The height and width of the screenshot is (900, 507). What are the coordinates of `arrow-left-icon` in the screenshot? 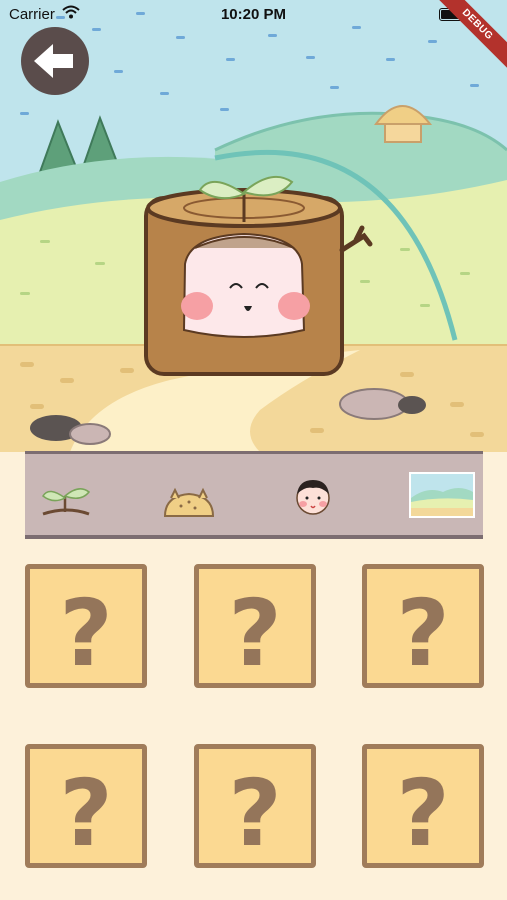 It's located at (53, 61).